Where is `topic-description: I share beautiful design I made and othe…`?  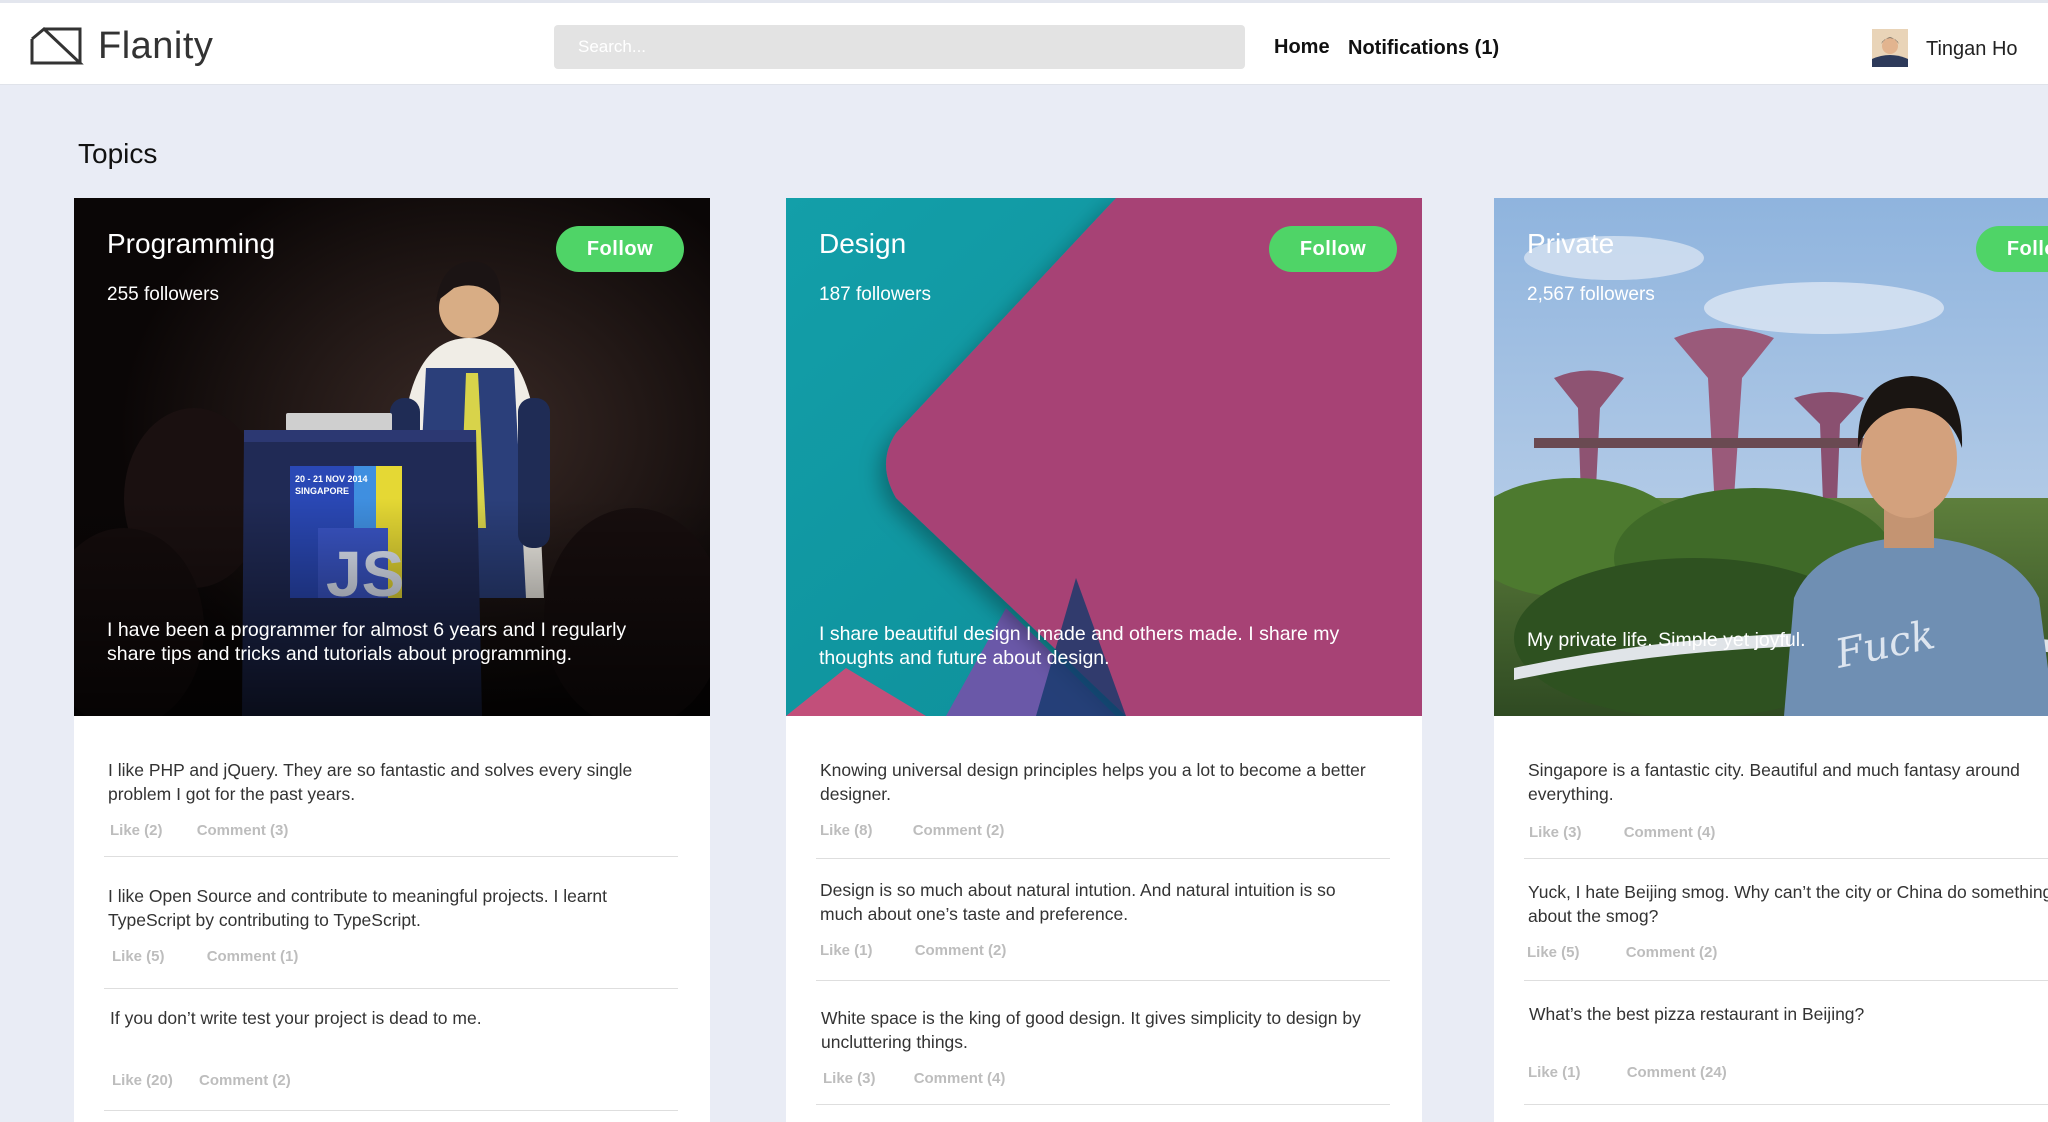
topic-description: I share beautiful design I made and othe… is located at coordinates (1079, 646).